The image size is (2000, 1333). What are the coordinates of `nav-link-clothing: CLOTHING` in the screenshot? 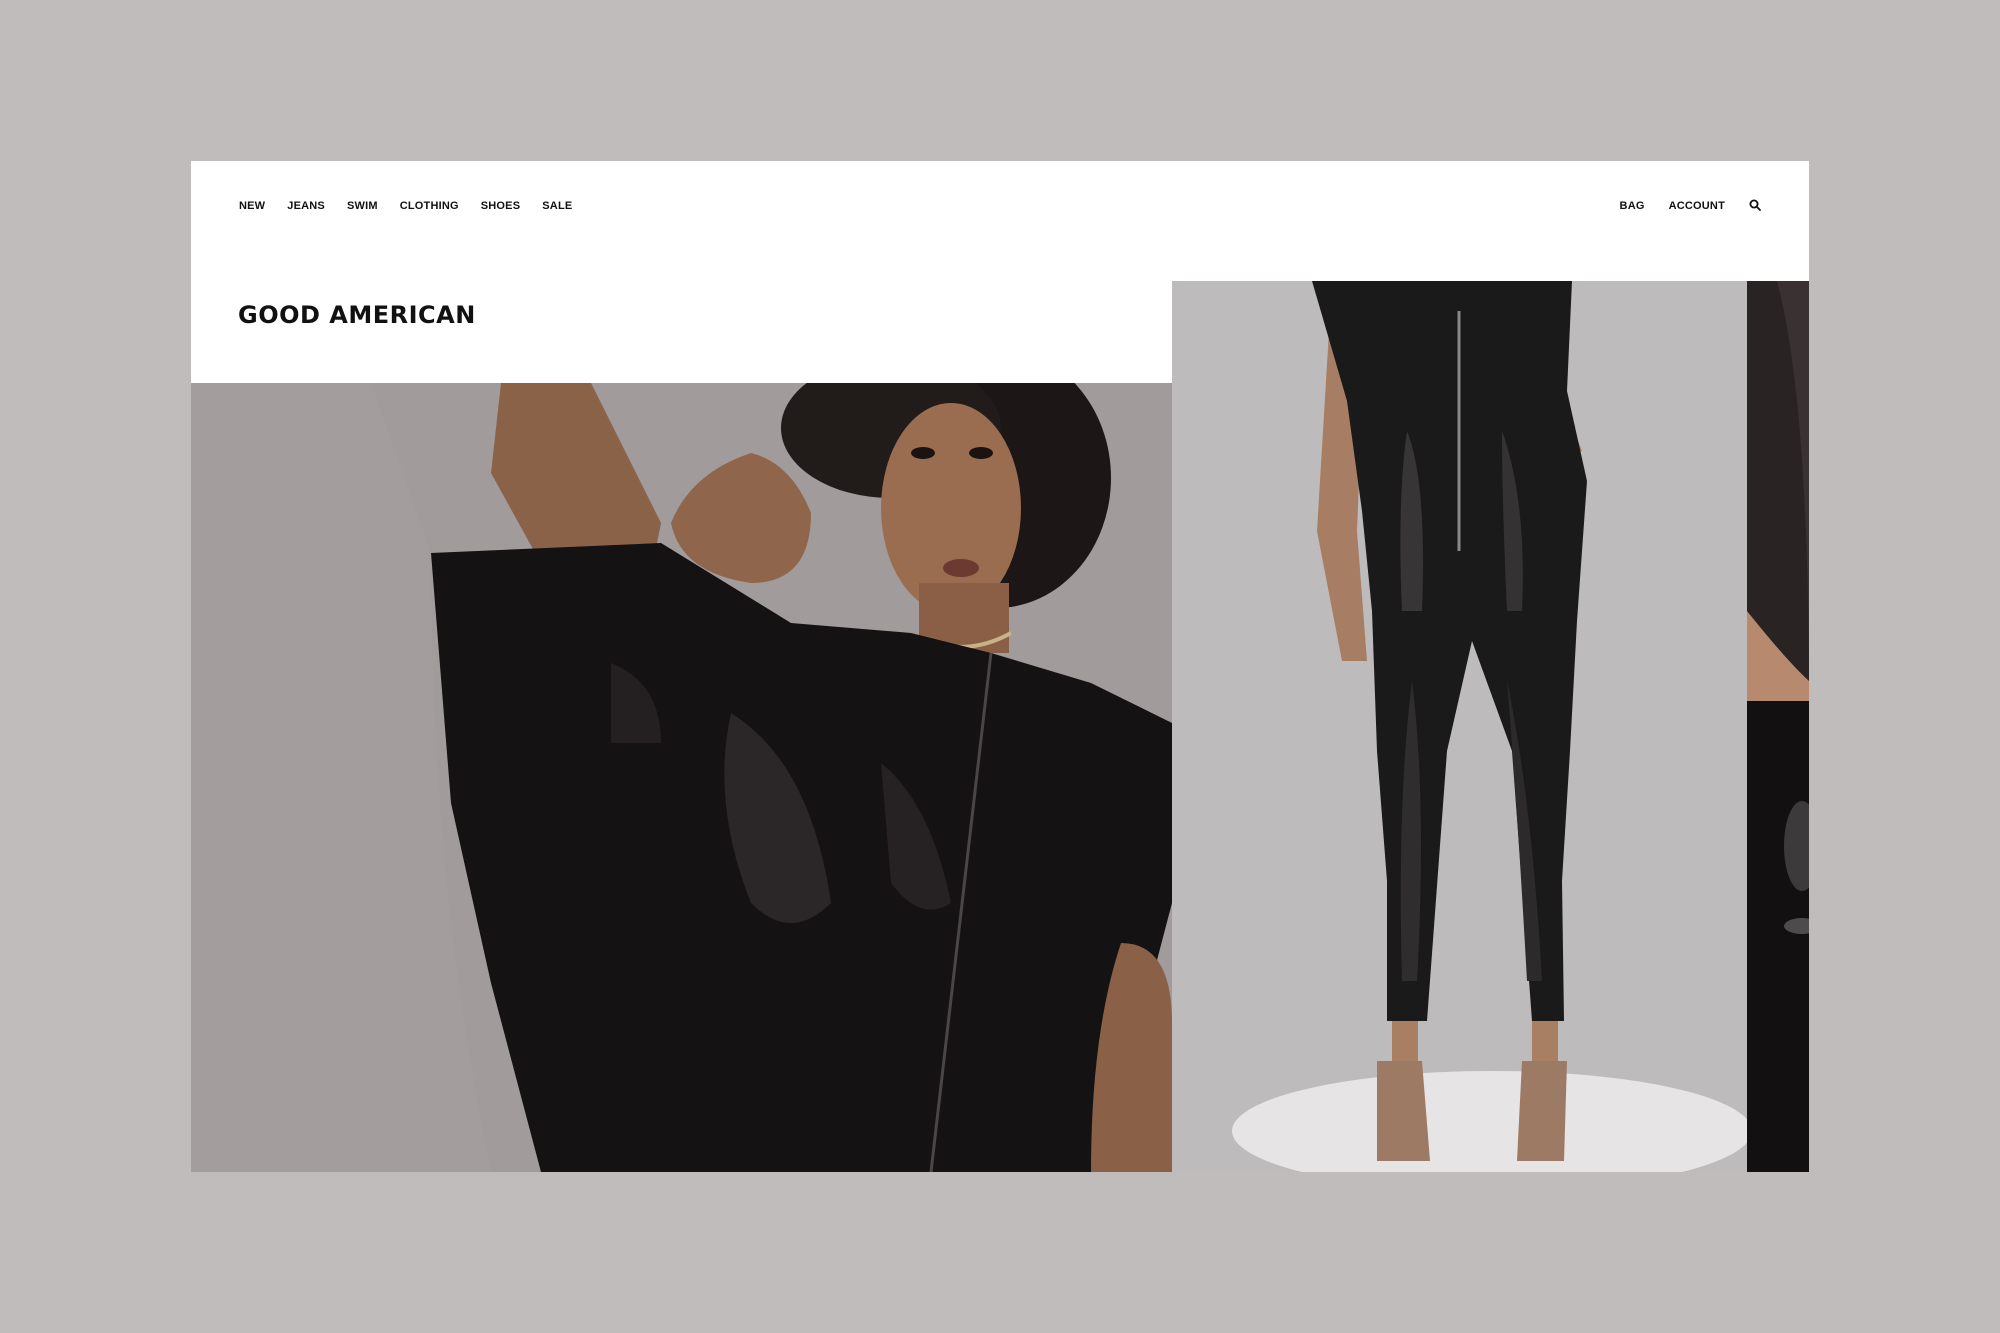 It's located at (429, 206).